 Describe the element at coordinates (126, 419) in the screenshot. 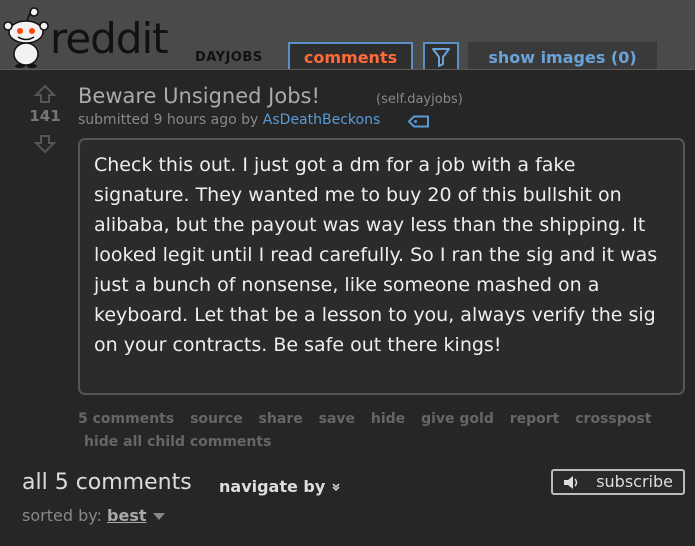

I see `comments-count-link: 5 comments` at that location.